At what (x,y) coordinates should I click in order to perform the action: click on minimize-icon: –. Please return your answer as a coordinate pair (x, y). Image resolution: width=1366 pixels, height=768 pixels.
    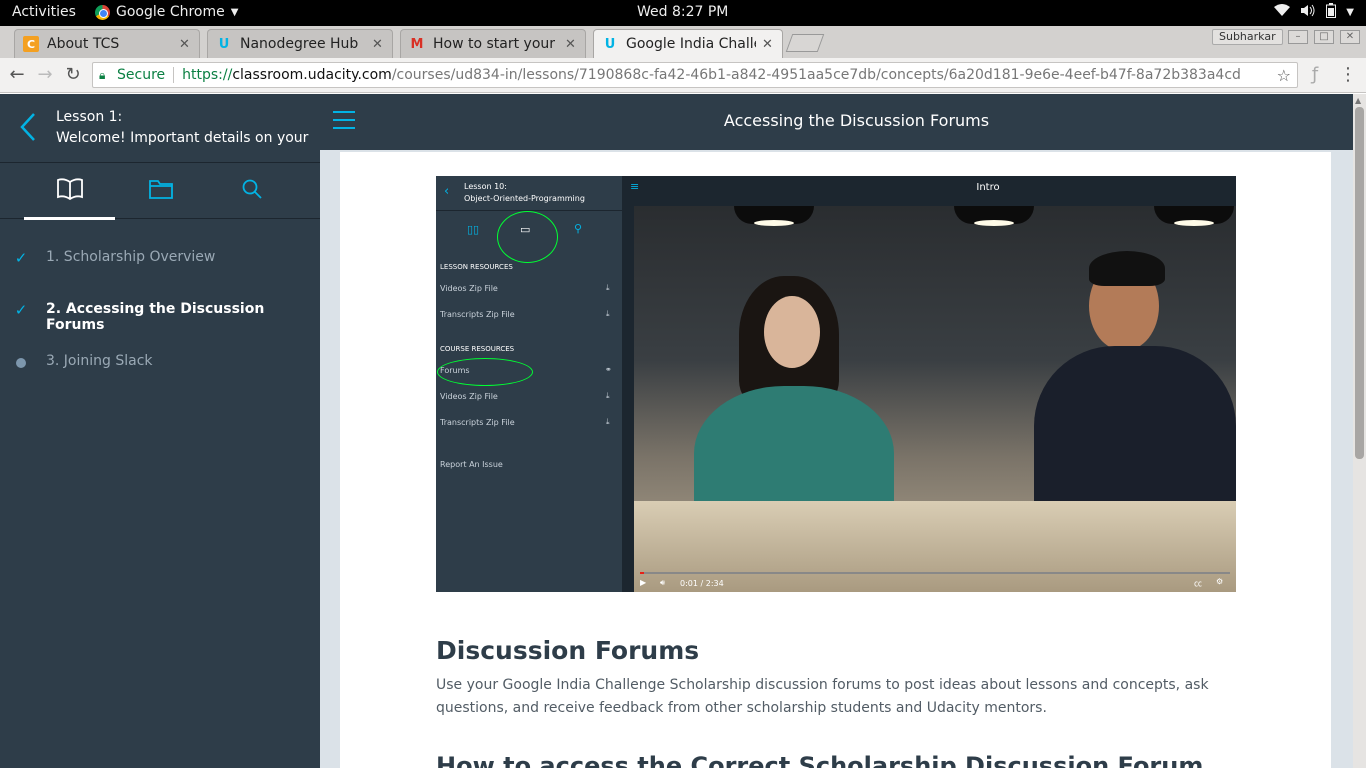
    Looking at the image, I should click on (1298, 37).